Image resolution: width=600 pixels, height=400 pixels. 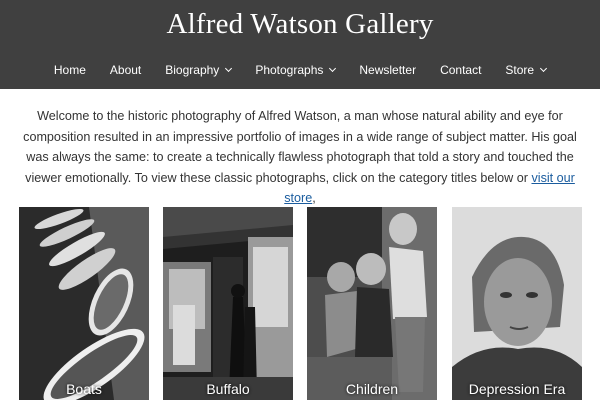 I want to click on depression-era-photo, so click(x=517, y=303).